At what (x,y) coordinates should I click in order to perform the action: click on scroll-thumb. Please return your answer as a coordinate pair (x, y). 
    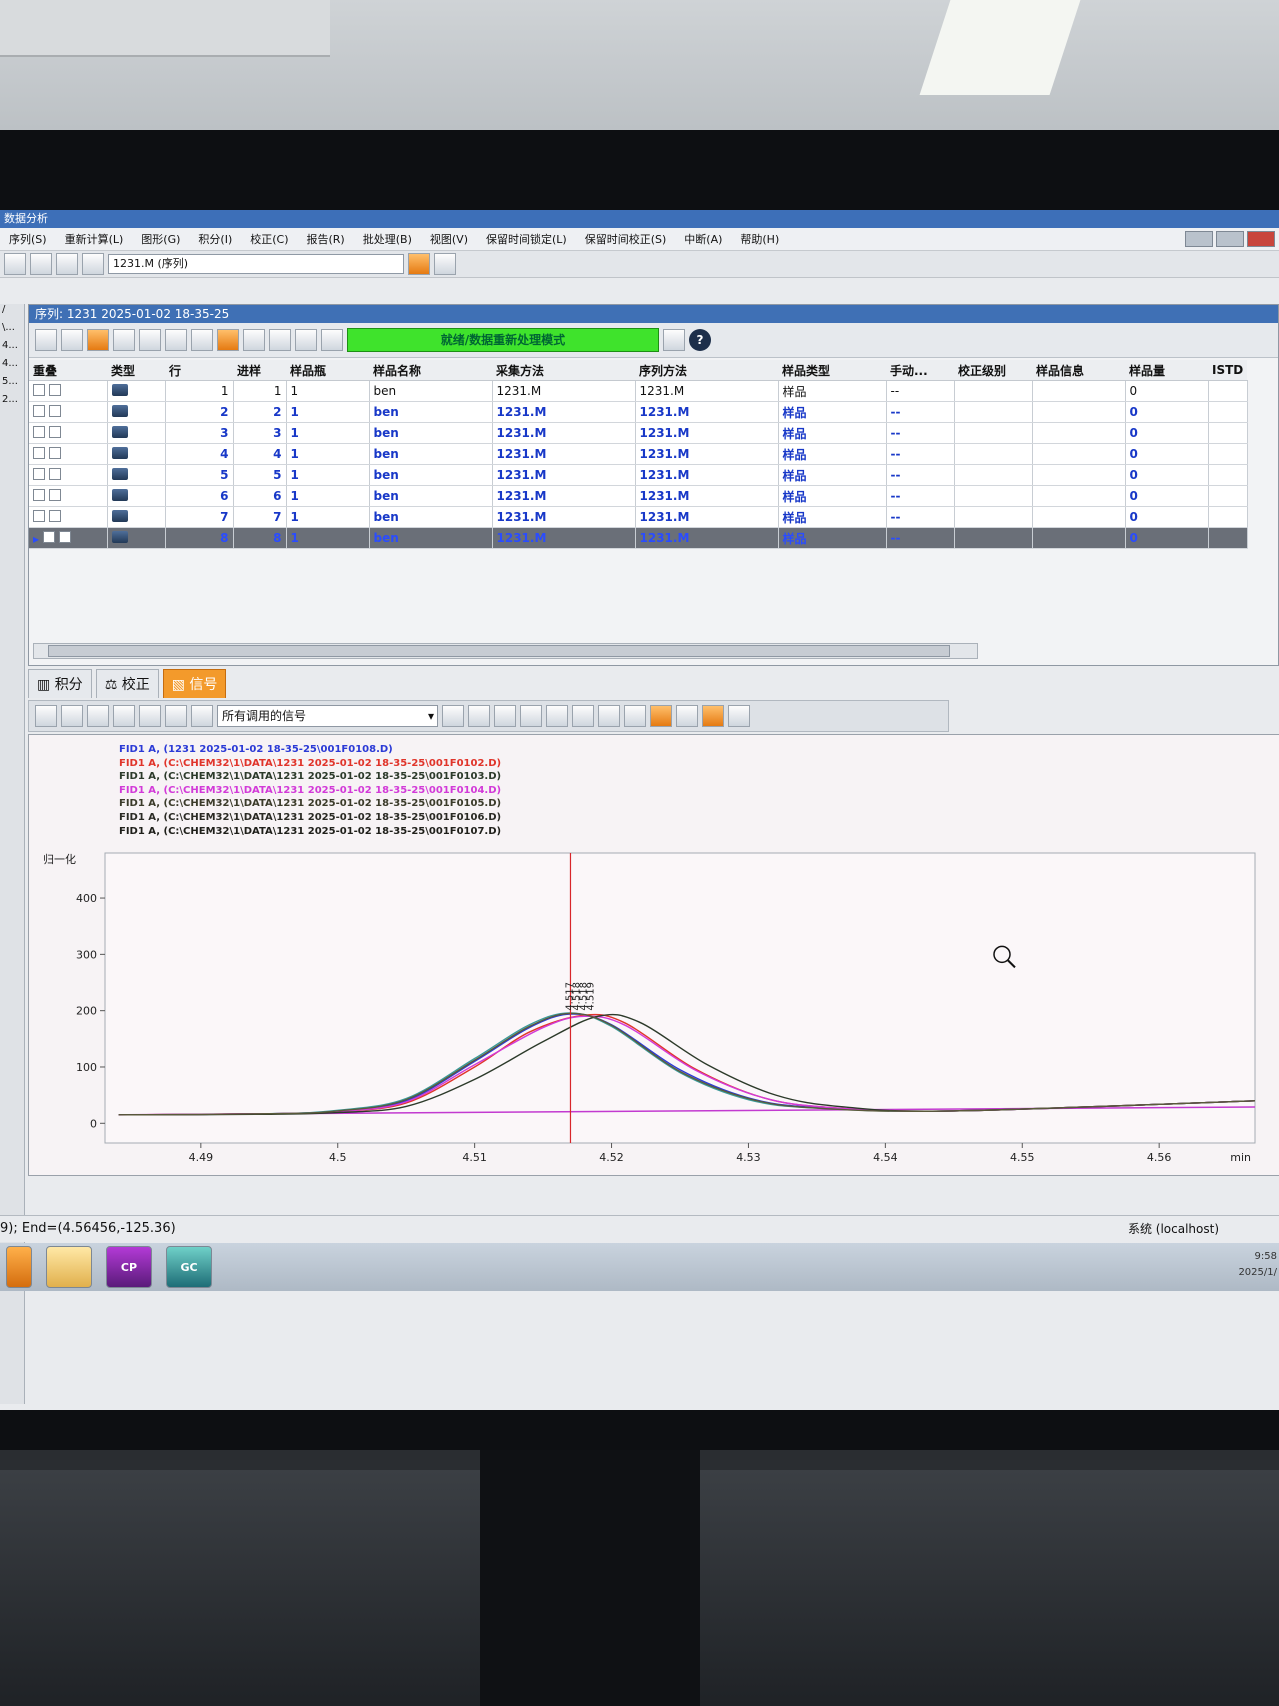
    Looking at the image, I should click on (499, 651).